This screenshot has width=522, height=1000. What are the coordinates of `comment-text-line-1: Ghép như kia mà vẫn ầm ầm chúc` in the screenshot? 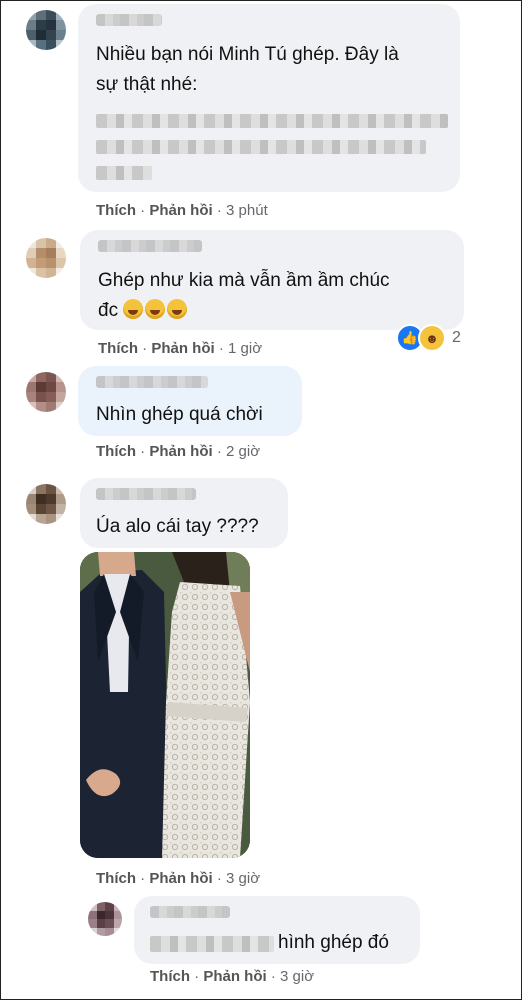 It's located at (244, 280).